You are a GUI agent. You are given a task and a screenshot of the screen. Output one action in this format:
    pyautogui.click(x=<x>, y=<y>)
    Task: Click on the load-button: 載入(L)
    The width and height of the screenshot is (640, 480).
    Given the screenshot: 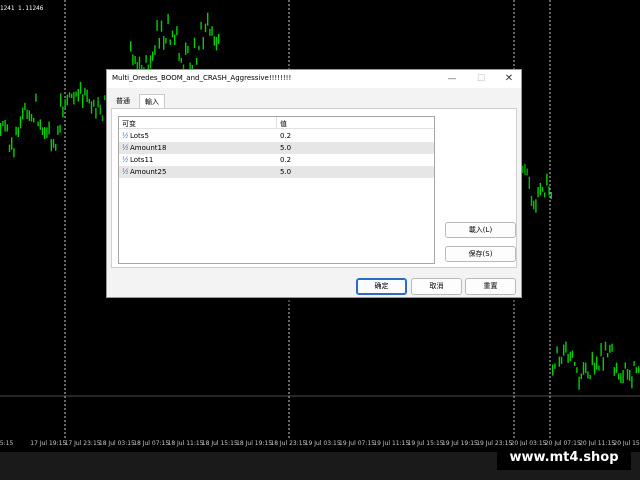 What is the action you would take?
    pyautogui.click(x=480, y=230)
    